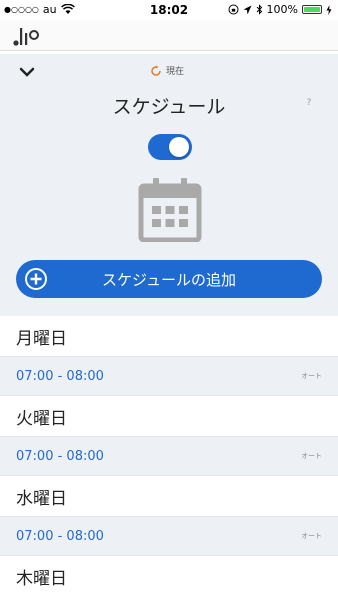 This screenshot has width=338, height=600. What do you see at coordinates (175, 72) in the screenshot?
I see `now-label: 現在` at bounding box center [175, 72].